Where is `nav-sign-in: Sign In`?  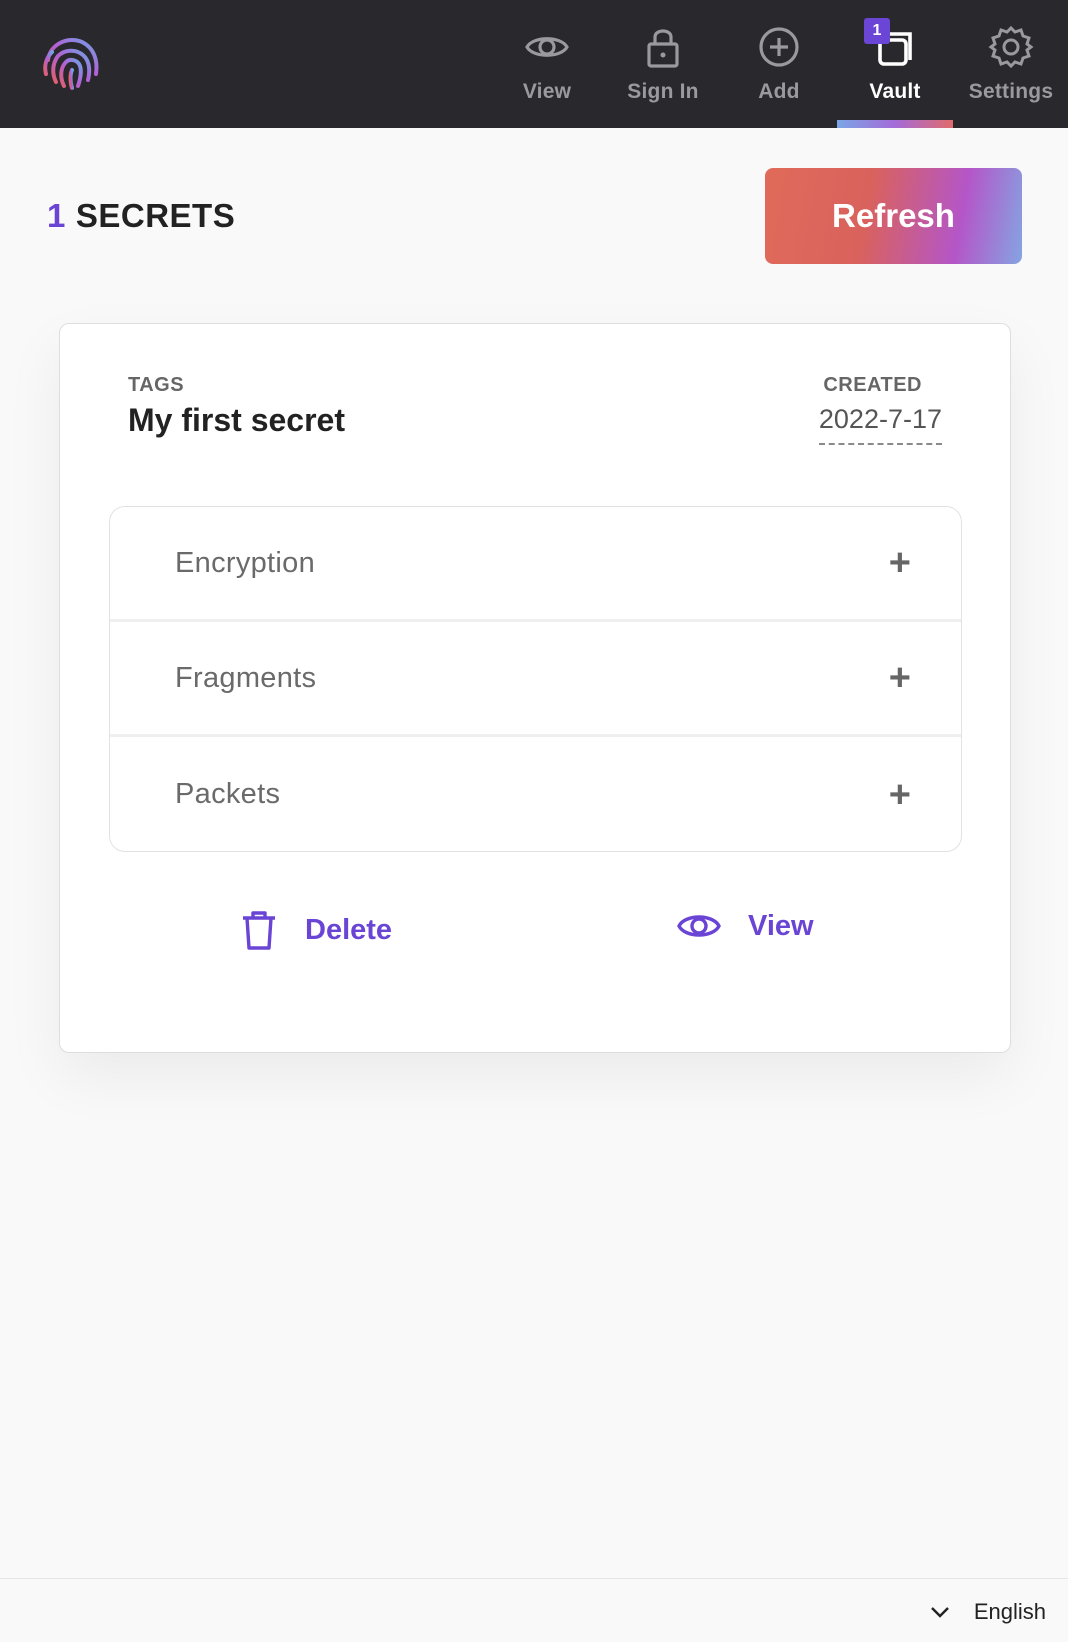 nav-sign-in: Sign In is located at coordinates (663, 64).